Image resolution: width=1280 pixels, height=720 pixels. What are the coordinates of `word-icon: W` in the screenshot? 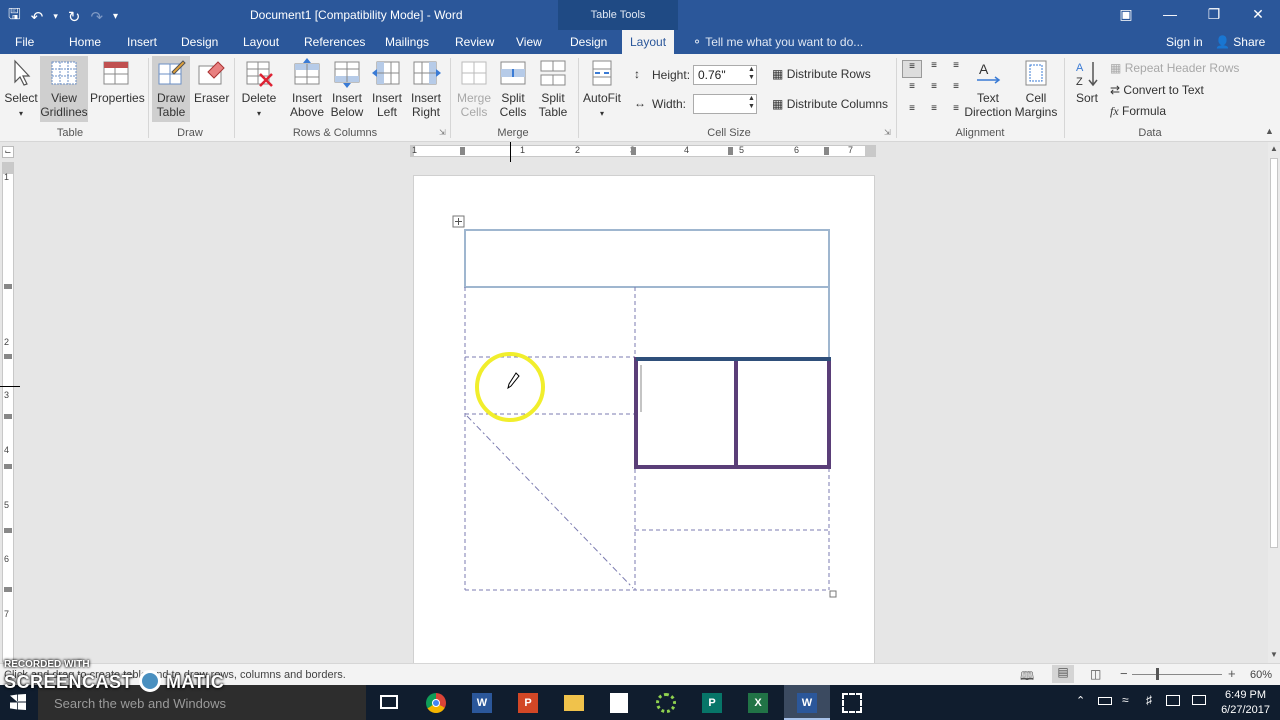 It's located at (807, 703).